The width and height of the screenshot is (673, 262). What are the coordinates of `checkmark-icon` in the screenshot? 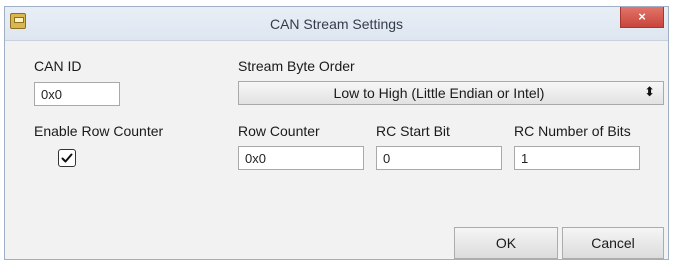 It's located at (67, 158).